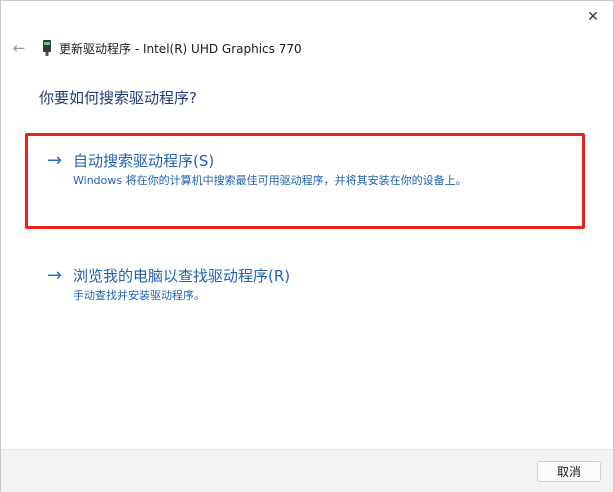  I want to click on close-icon: ✕, so click(593, 17).